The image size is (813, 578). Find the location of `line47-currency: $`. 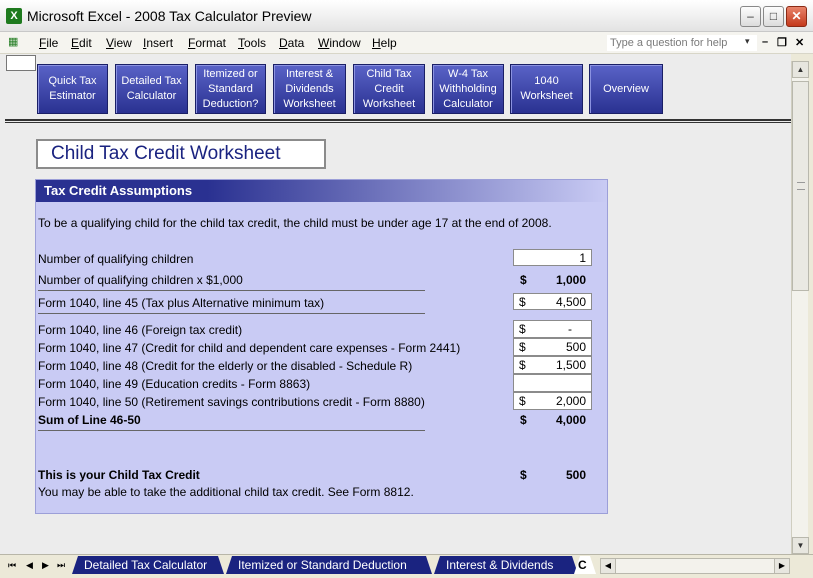

line47-currency: $ is located at coordinates (522, 347).